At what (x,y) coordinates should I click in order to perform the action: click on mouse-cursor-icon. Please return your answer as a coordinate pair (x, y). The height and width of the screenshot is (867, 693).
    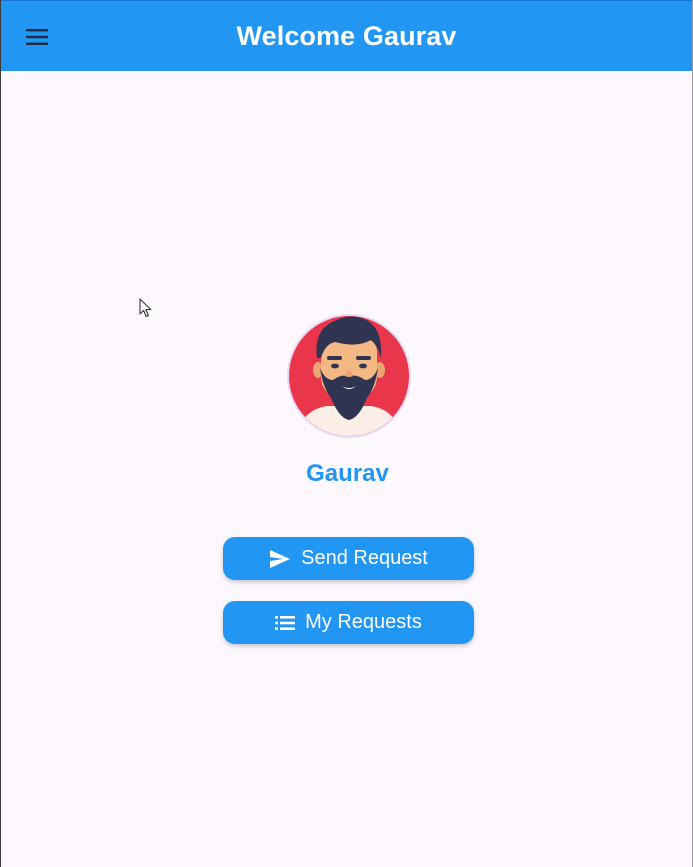
    Looking at the image, I should click on (145, 308).